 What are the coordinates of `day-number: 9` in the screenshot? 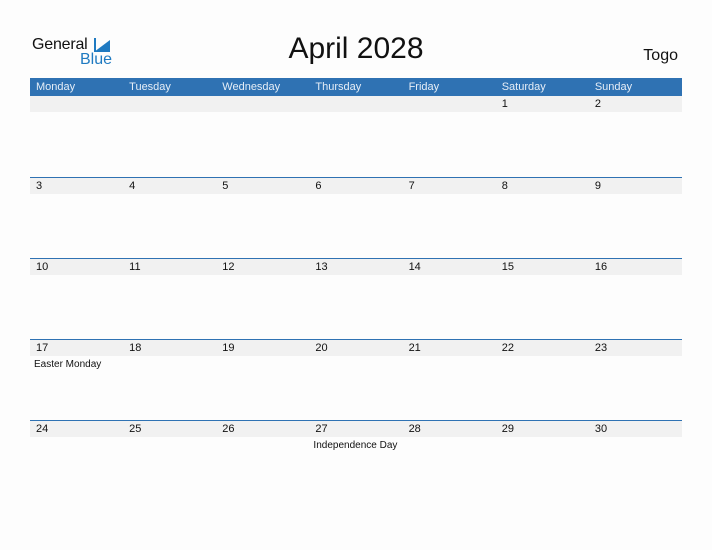 It's located at (597, 186).